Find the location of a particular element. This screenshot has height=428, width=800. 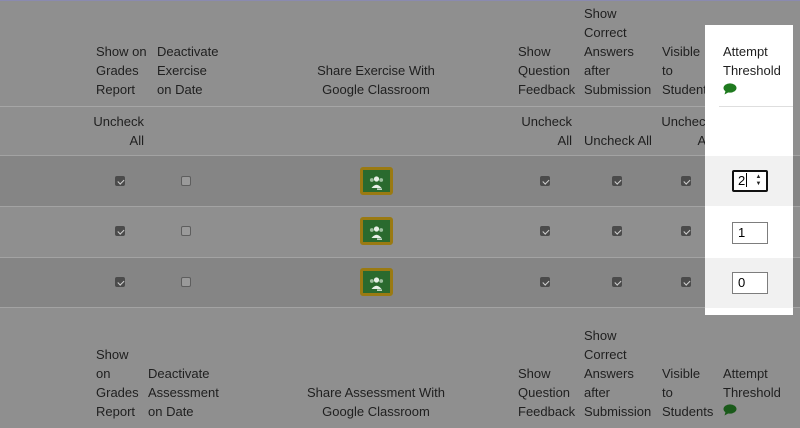

header-share-exercise: Share Exercise With Google Classroom is located at coordinates (376, 80).